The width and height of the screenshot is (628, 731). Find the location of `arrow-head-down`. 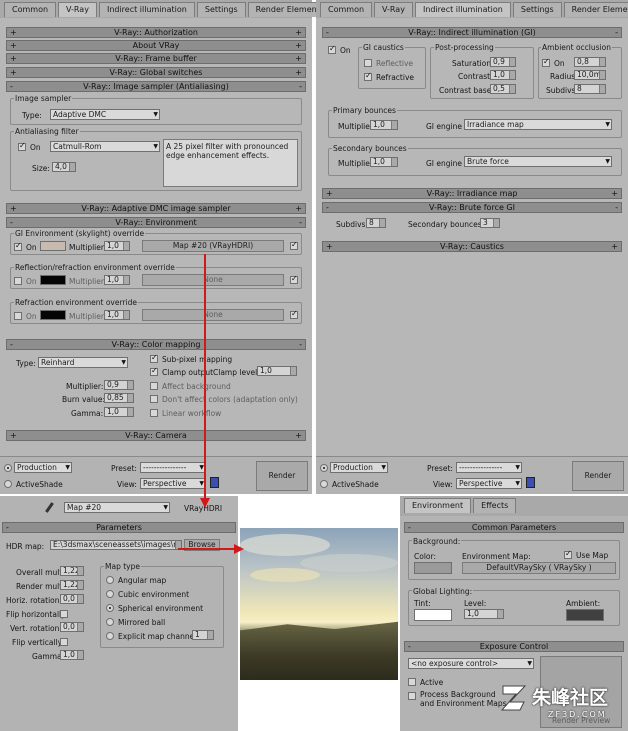

arrow-head-down is located at coordinates (205, 503).